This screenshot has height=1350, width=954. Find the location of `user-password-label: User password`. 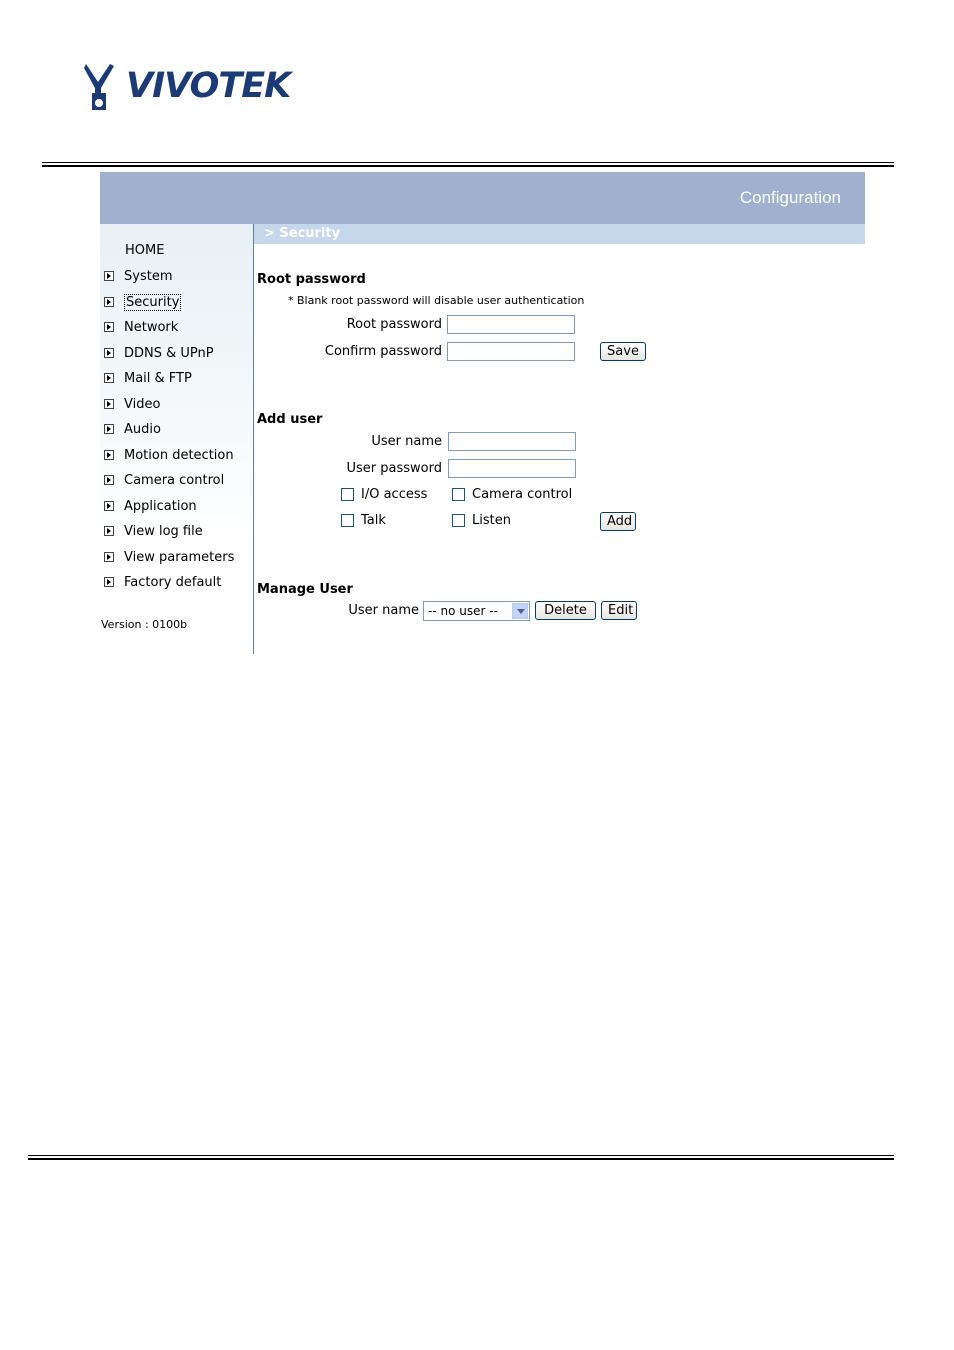

user-password-label: User password is located at coordinates (394, 468).